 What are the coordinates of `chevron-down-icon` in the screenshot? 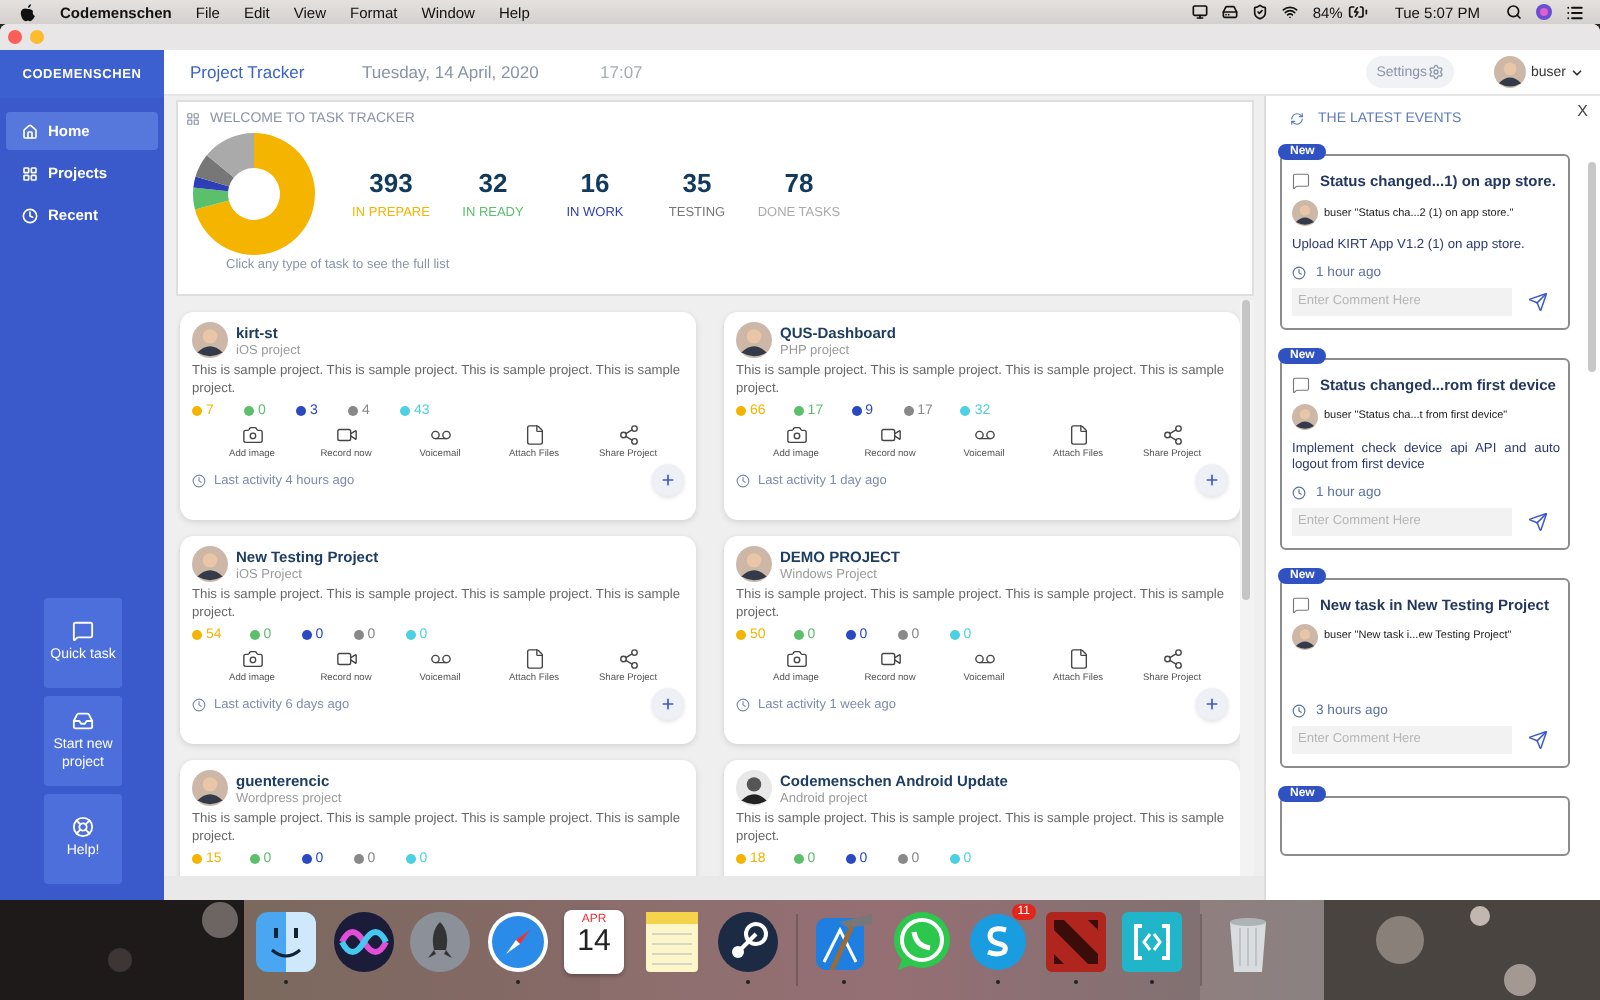 It's located at (1577, 72).